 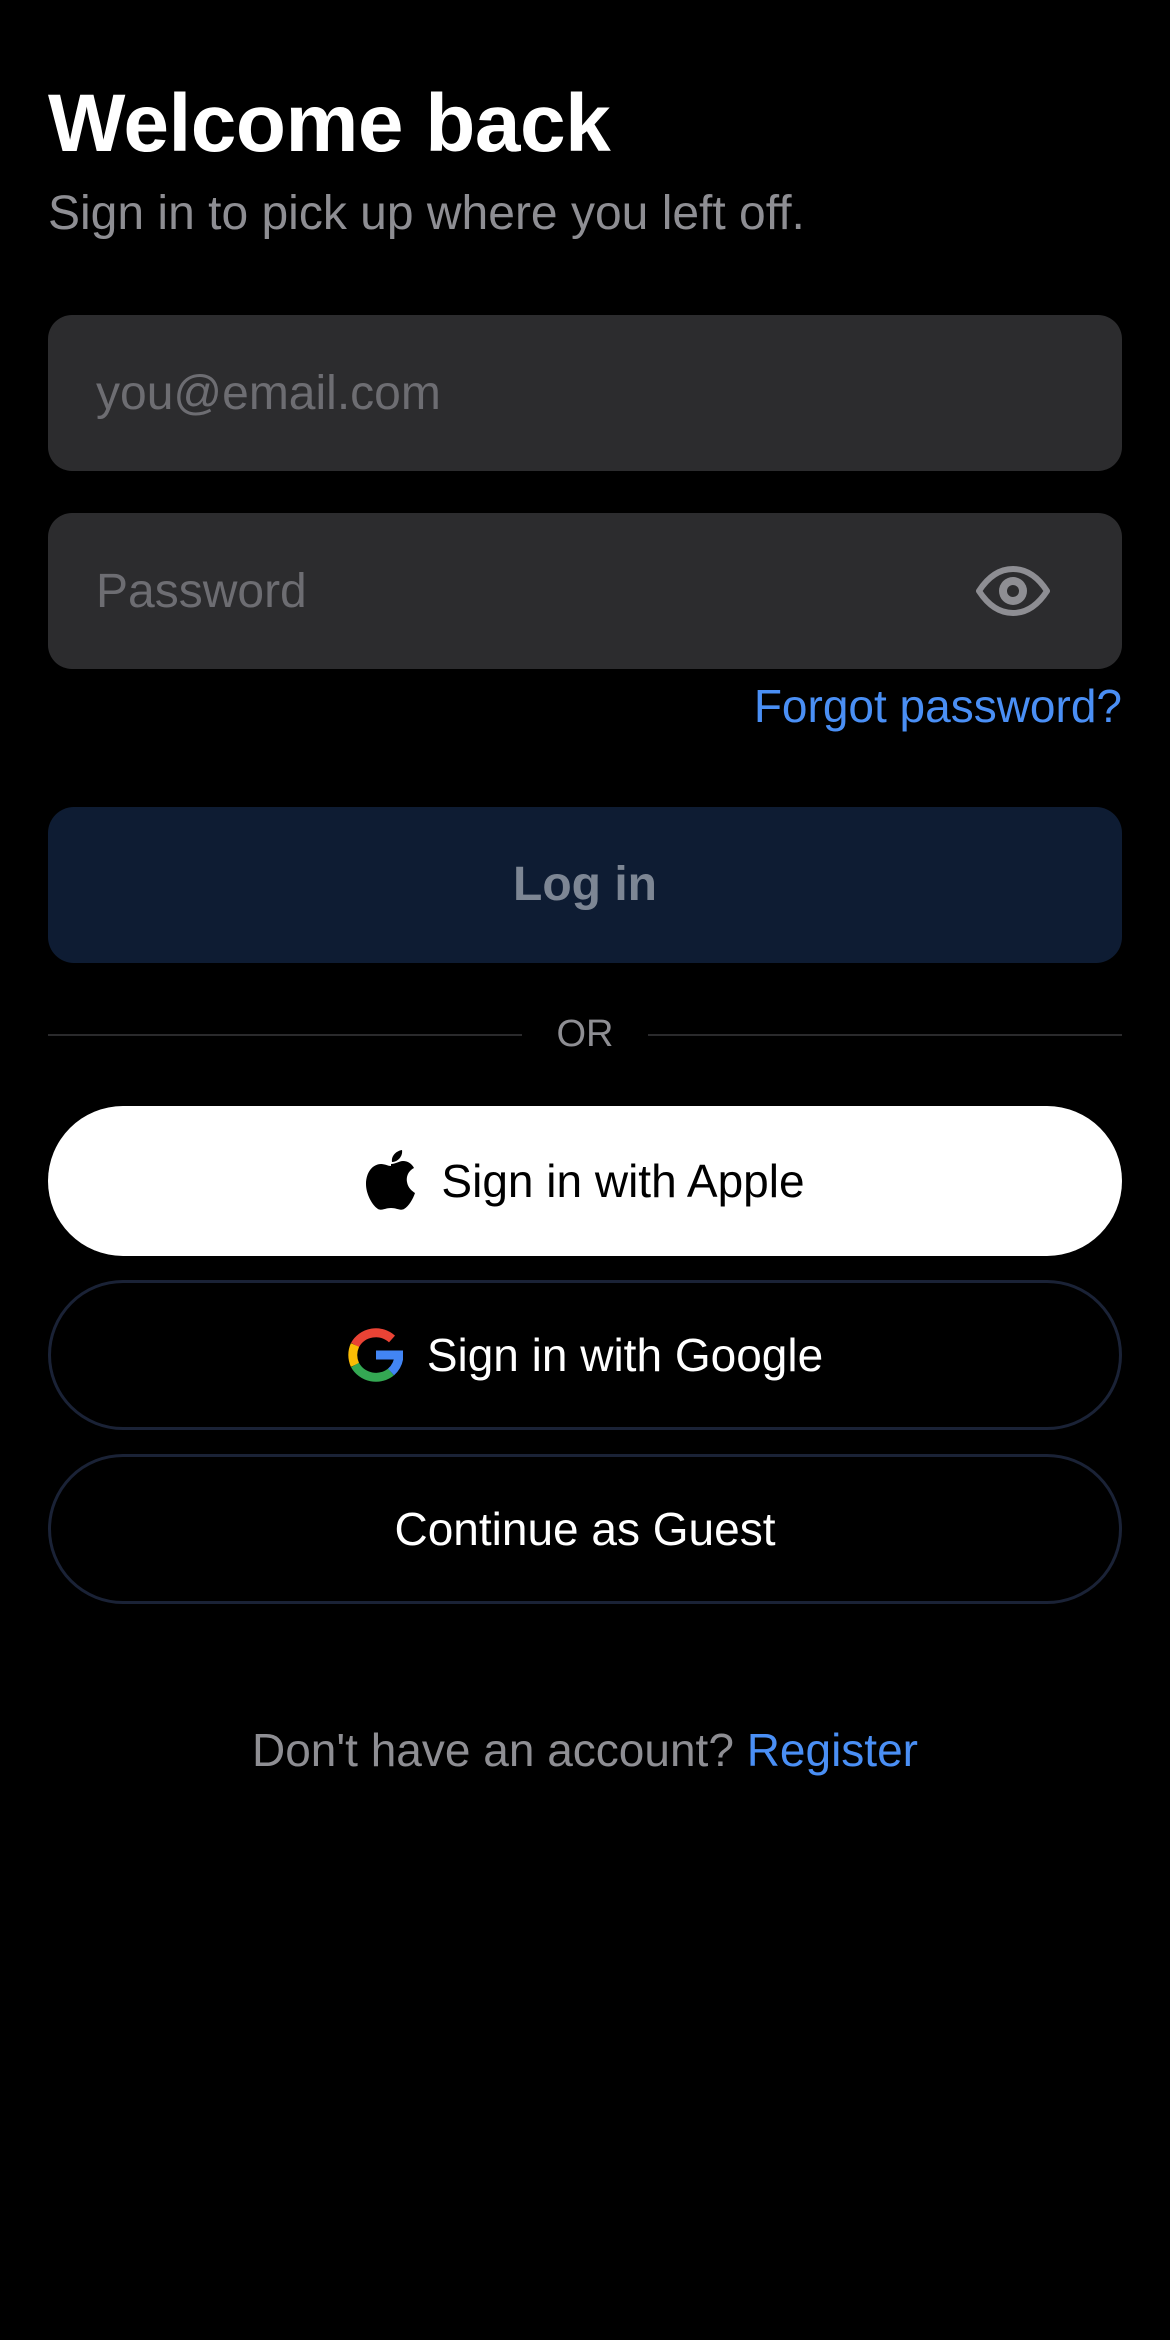 I want to click on password-field-container, so click(x=585, y=591).